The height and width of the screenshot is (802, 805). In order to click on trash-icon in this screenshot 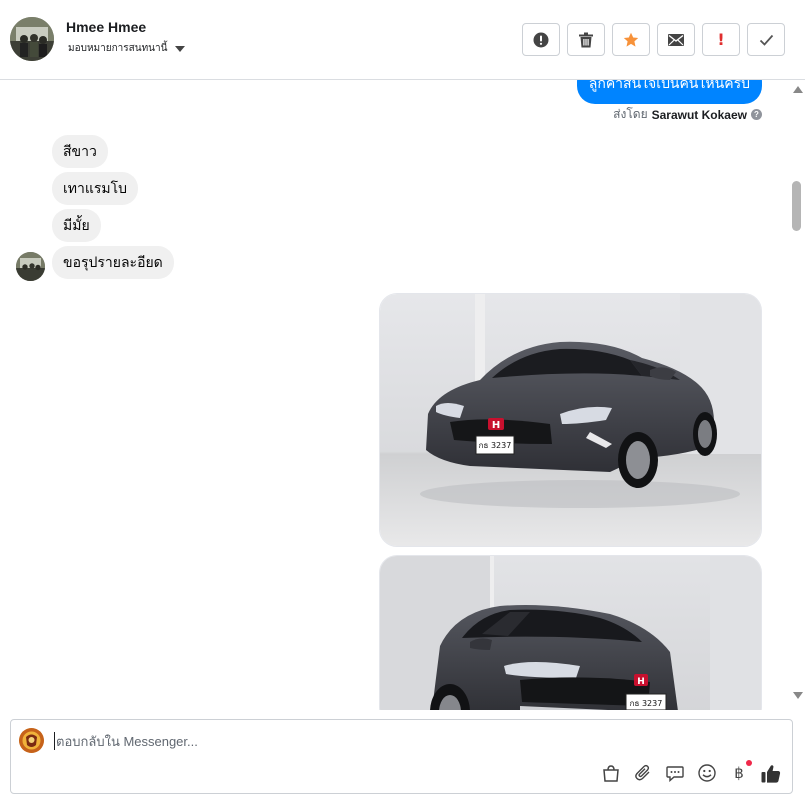, I will do `click(586, 39)`.